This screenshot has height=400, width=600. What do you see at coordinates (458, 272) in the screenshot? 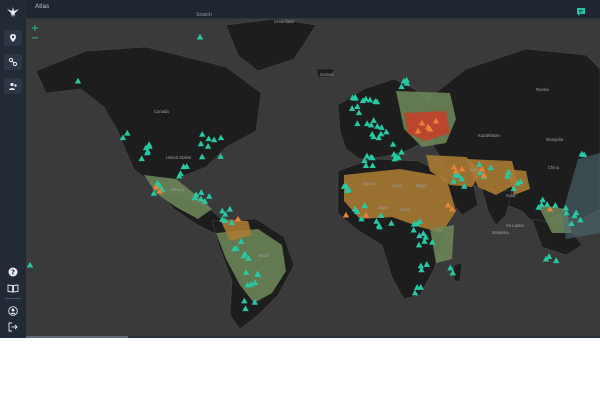
I see `madagascar-land` at bounding box center [458, 272].